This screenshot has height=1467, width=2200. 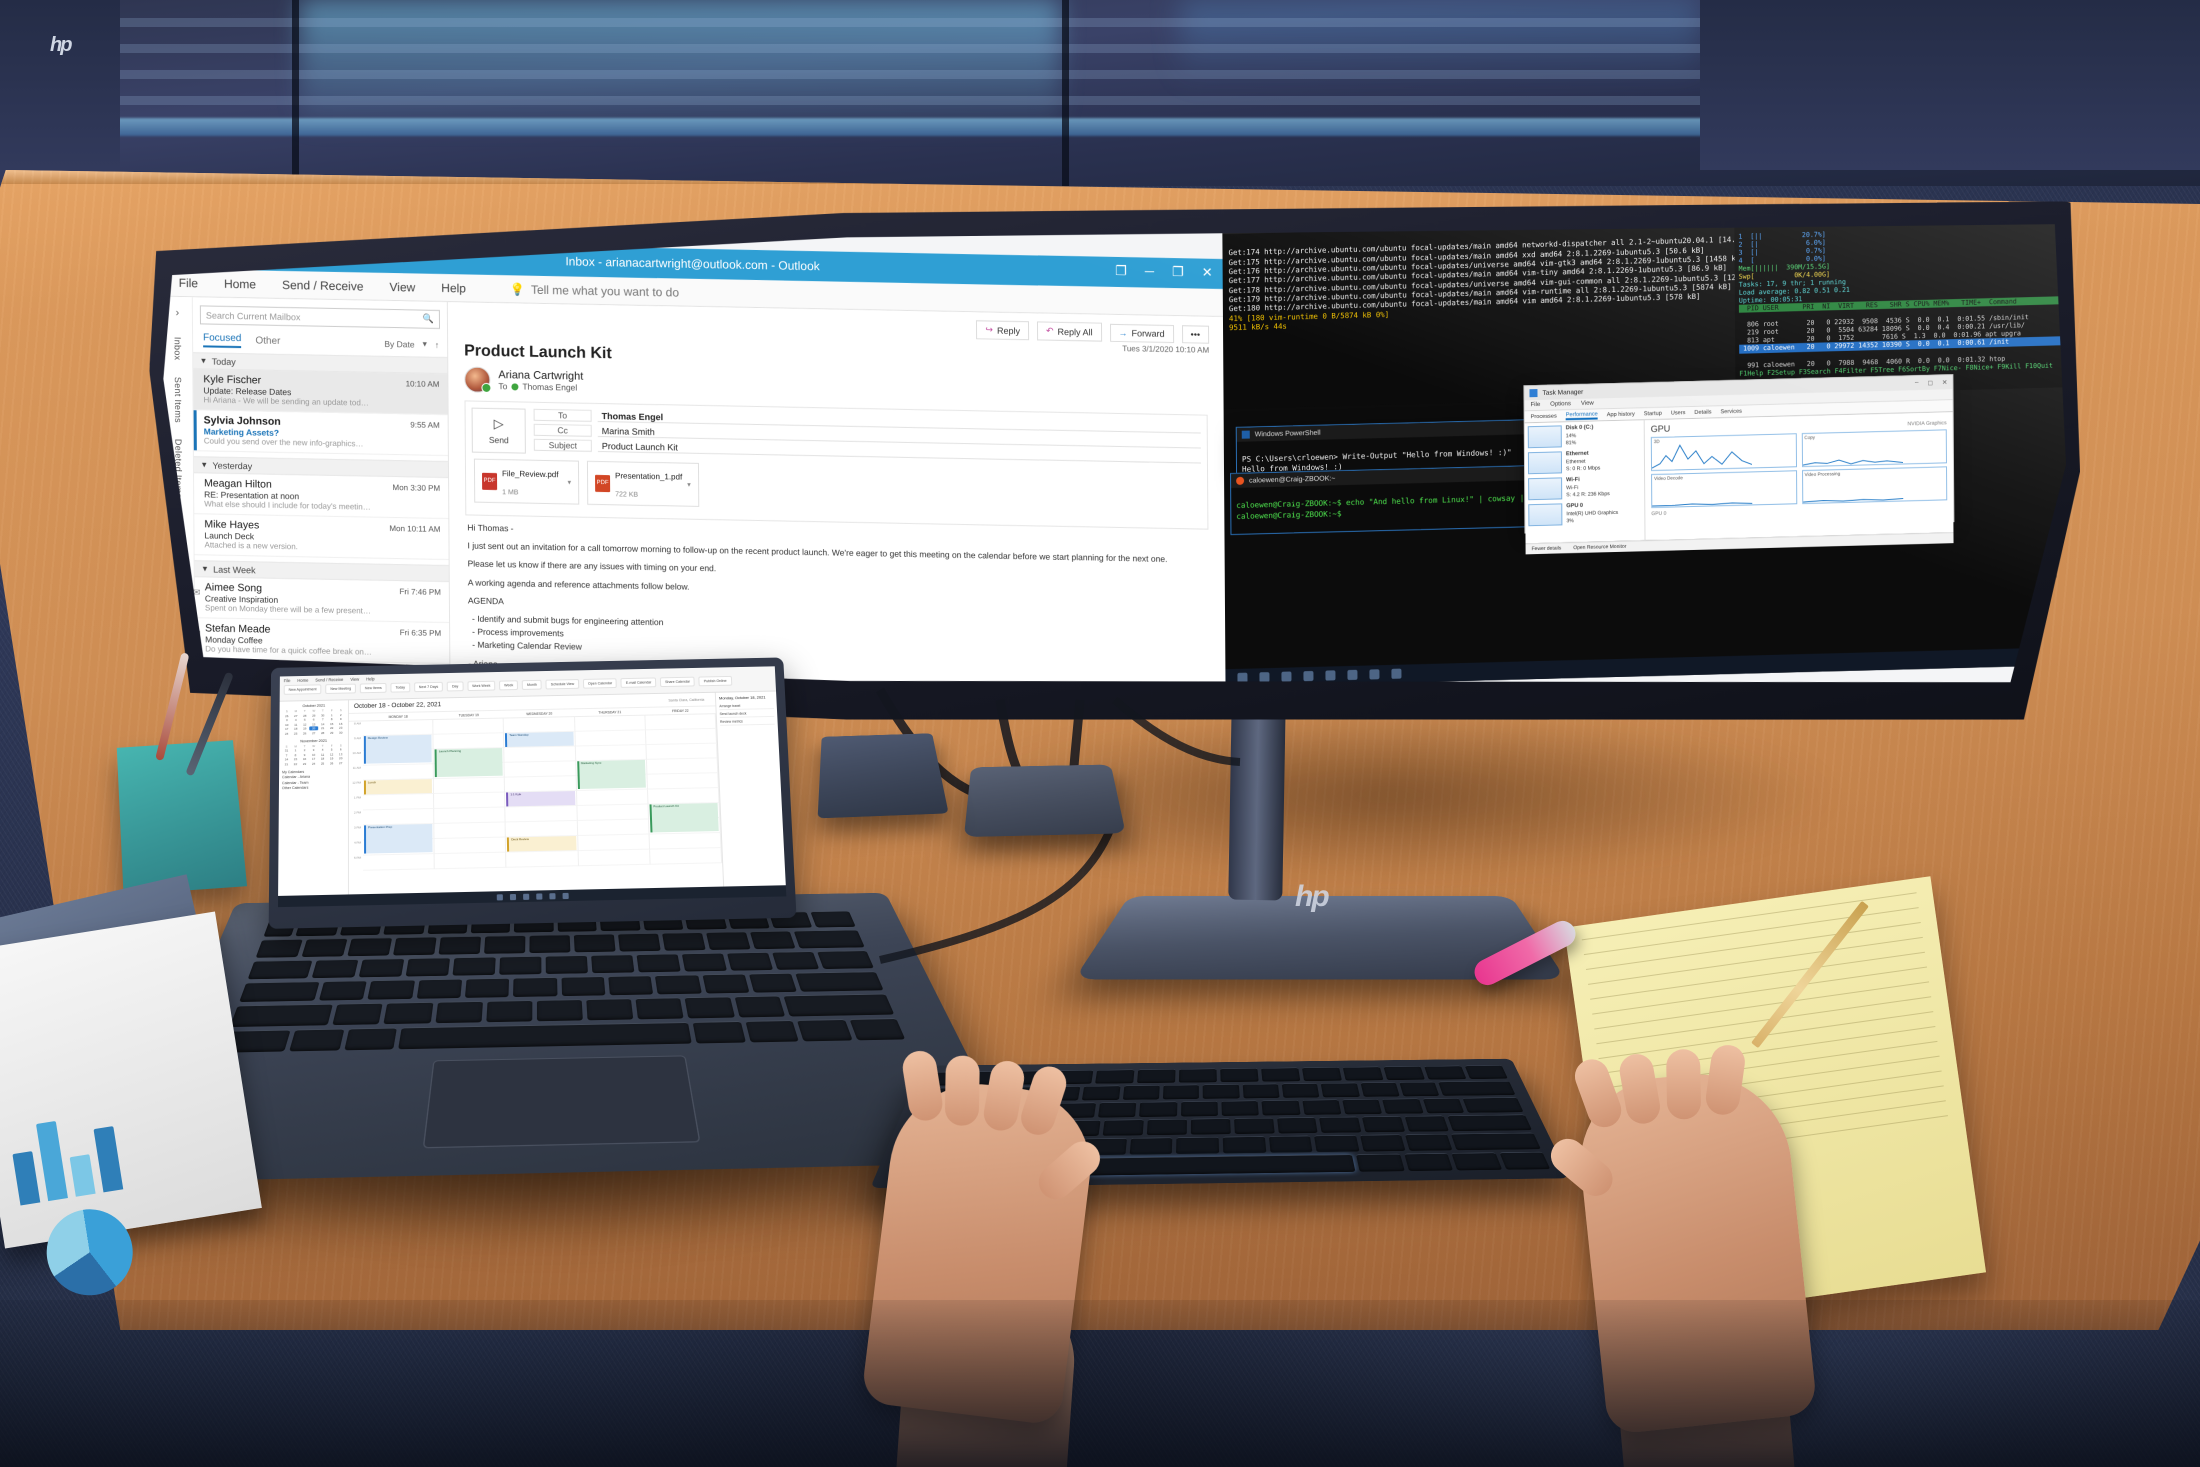 I want to click on fewer-details-button: Fewer details, so click(x=1547, y=548).